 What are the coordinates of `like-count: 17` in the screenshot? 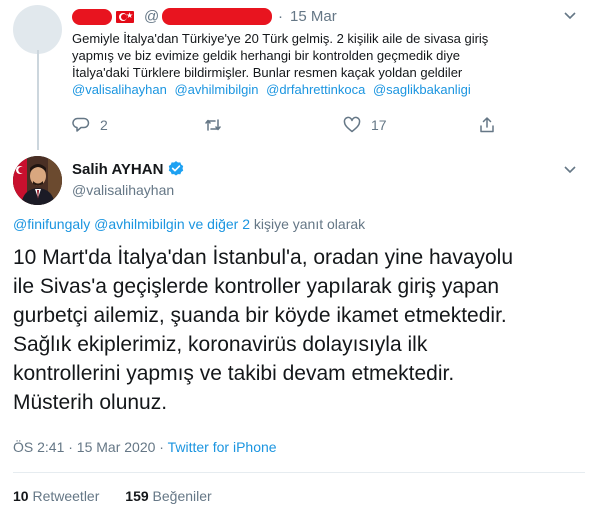 It's located at (379, 125).